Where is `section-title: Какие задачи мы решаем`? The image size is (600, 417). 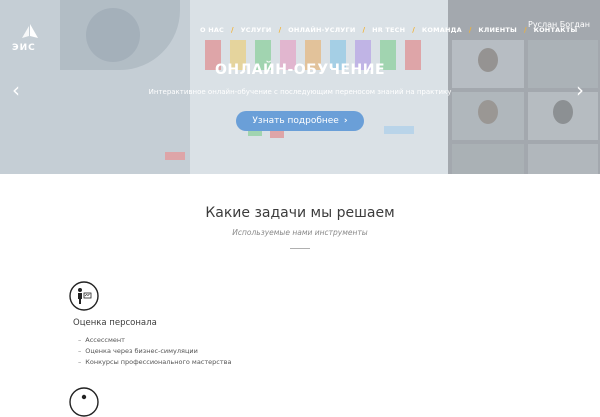
section-title: Какие задачи мы решаем is located at coordinates (300, 213).